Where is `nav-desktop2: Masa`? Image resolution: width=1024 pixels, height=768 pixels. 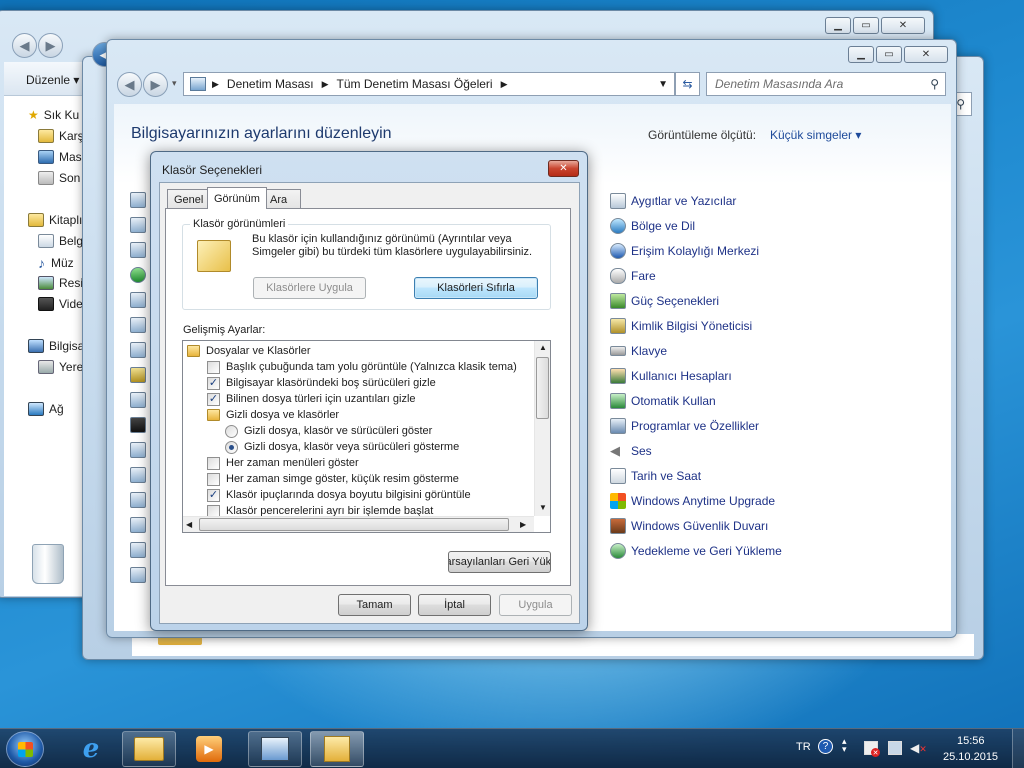 nav-desktop2: Masa is located at coordinates (63, 157).